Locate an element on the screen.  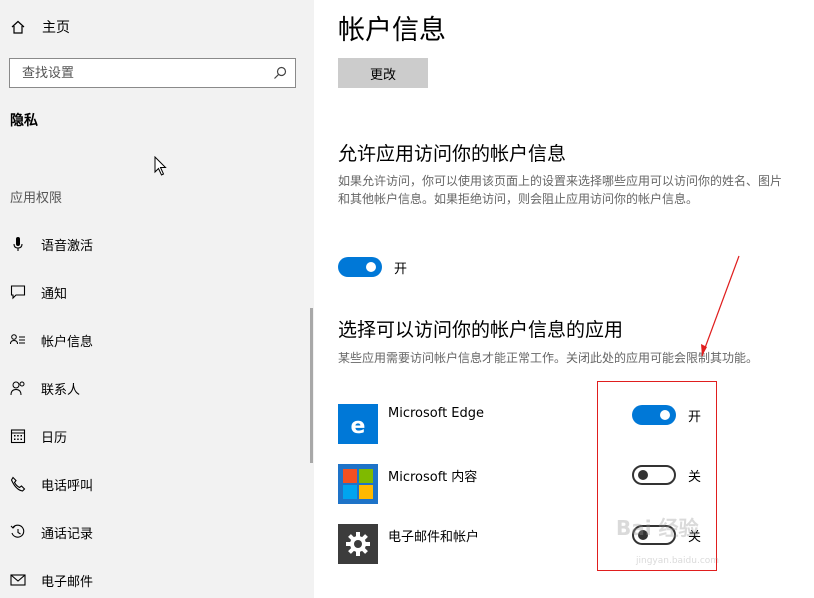
sidebar-scrollbar is located at coordinates (311, 385).